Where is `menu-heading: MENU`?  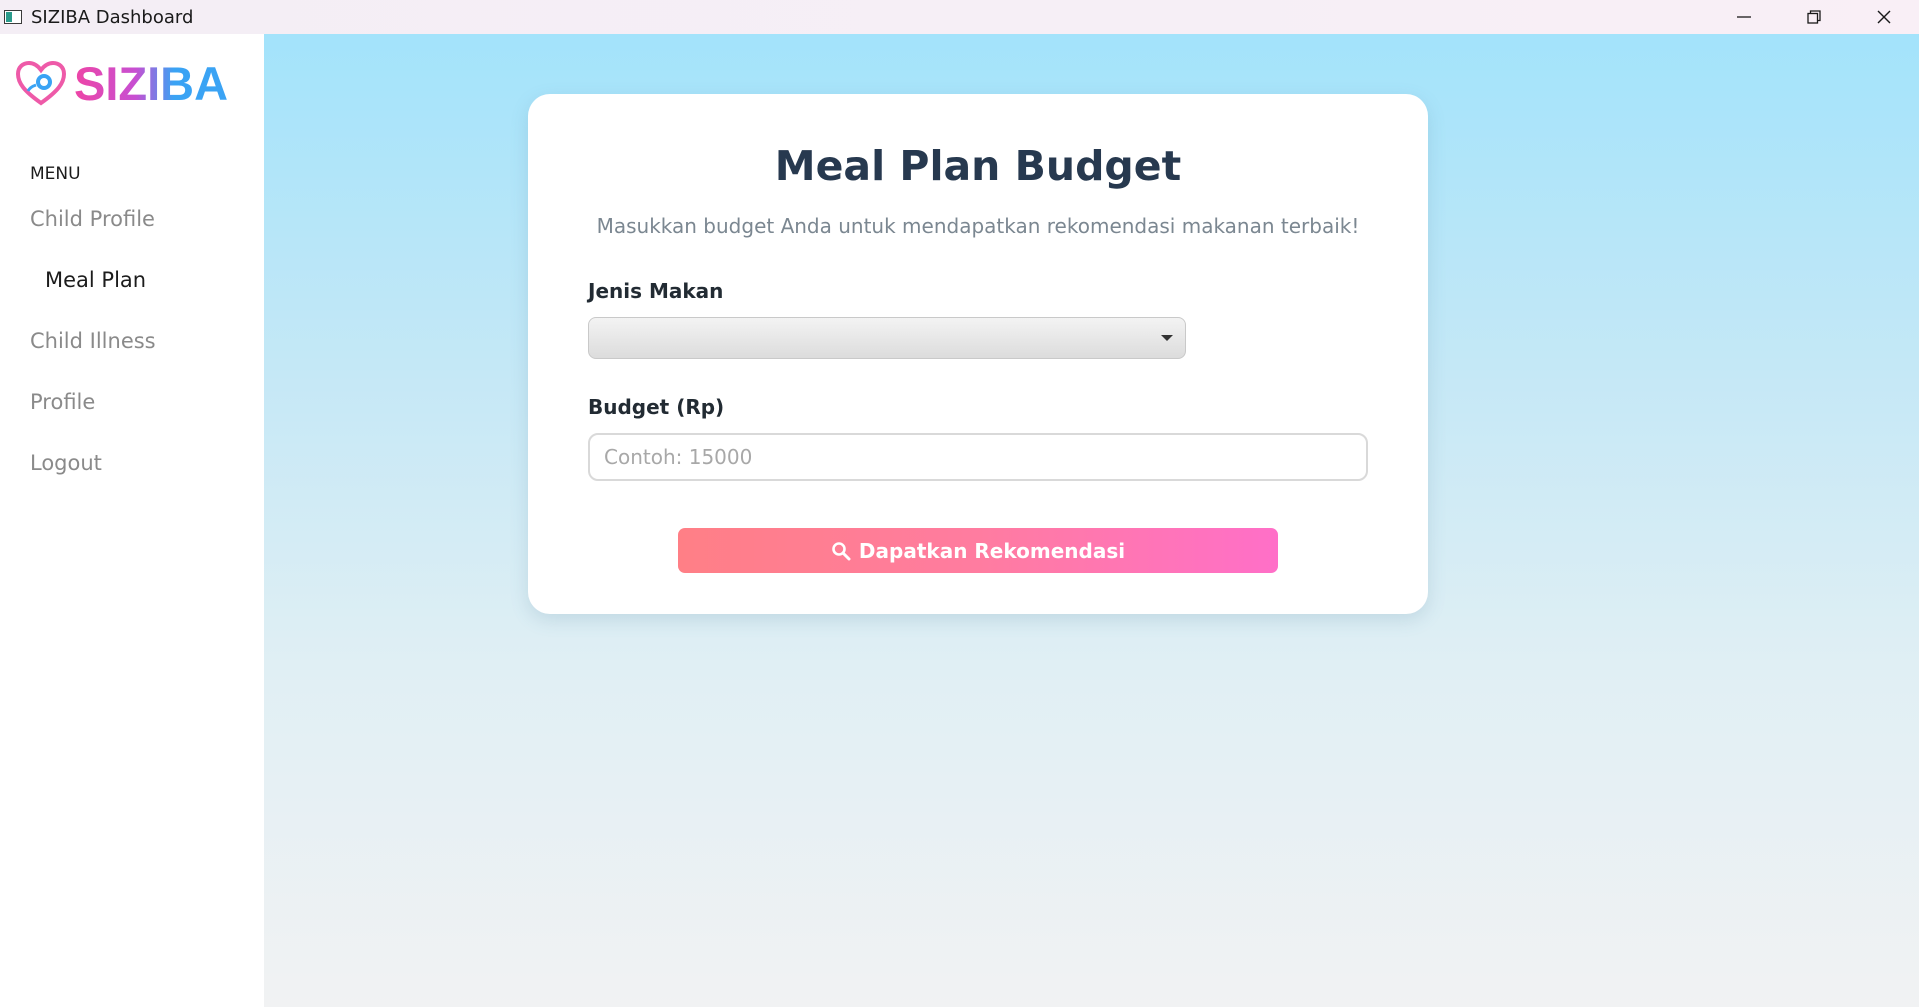
menu-heading: MENU is located at coordinates (55, 174).